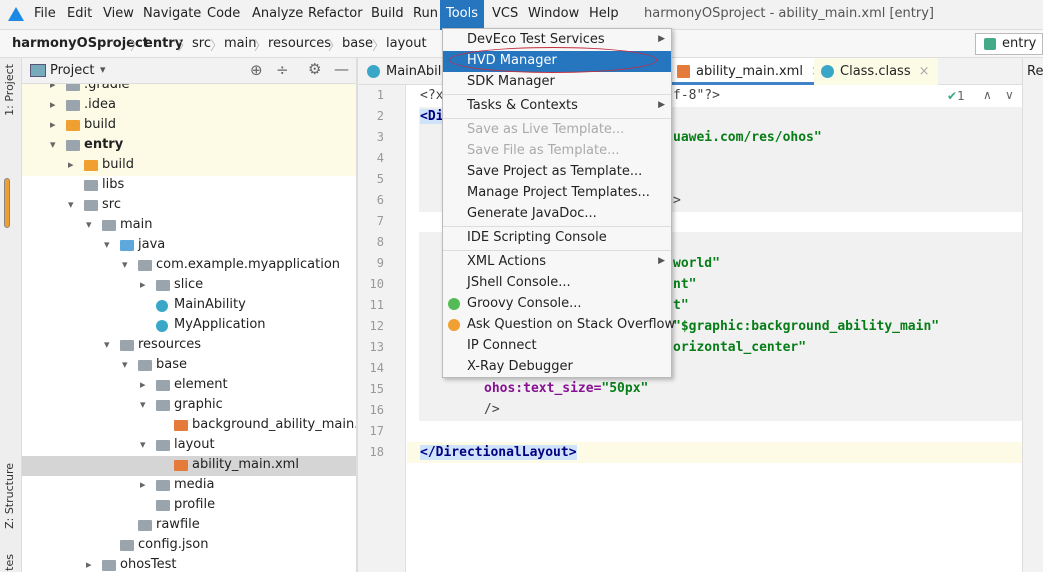  What do you see at coordinates (223, 13) in the screenshot?
I see `menu-code: Code` at bounding box center [223, 13].